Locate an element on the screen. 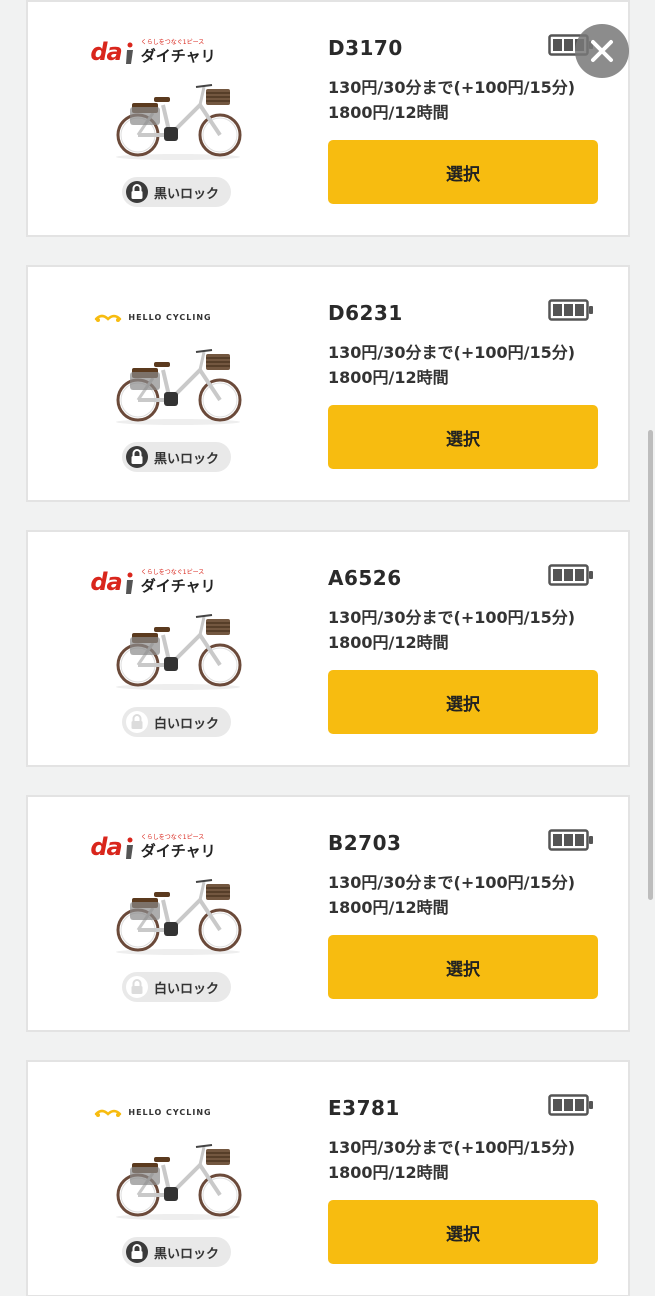 This screenshot has height=1296, width=655. close-button is located at coordinates (602, 51).